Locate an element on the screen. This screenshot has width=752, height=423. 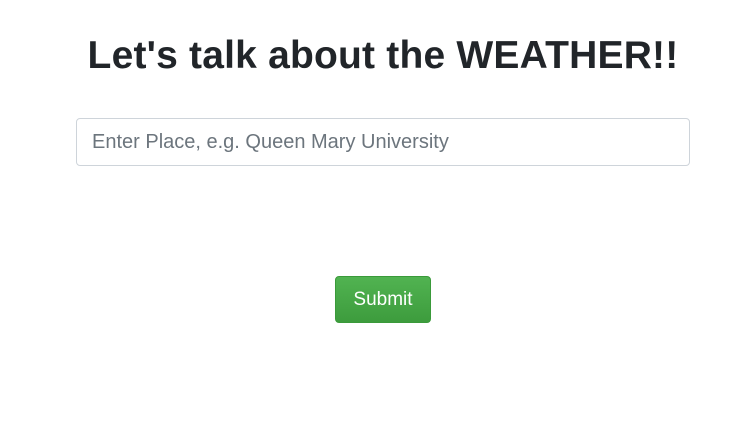
page-title: Let's talk about the WEATHER!! is located at coordinates (383, 55).